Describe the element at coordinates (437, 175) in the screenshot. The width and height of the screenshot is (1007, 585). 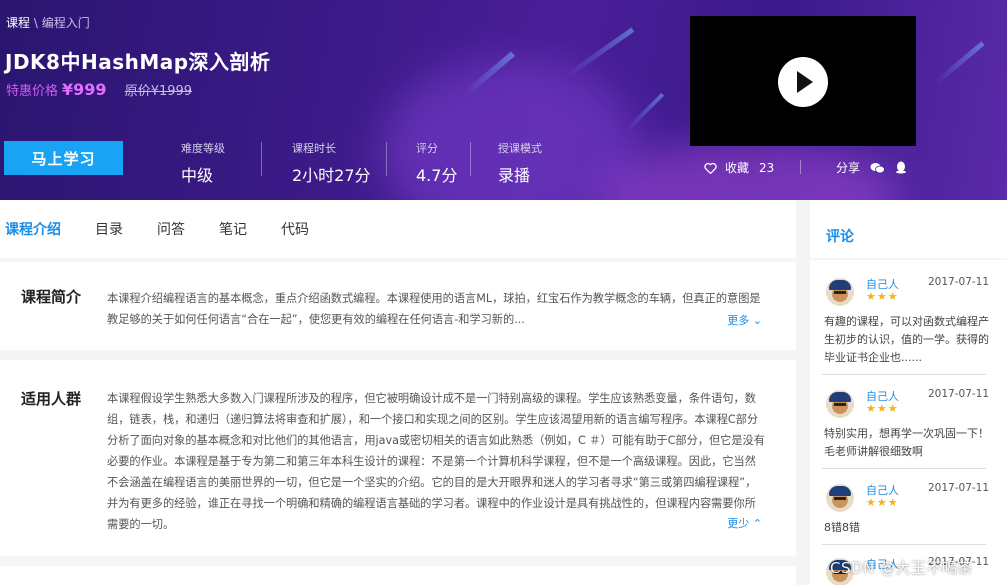
I see `stat-value: 4.7分` at that location.